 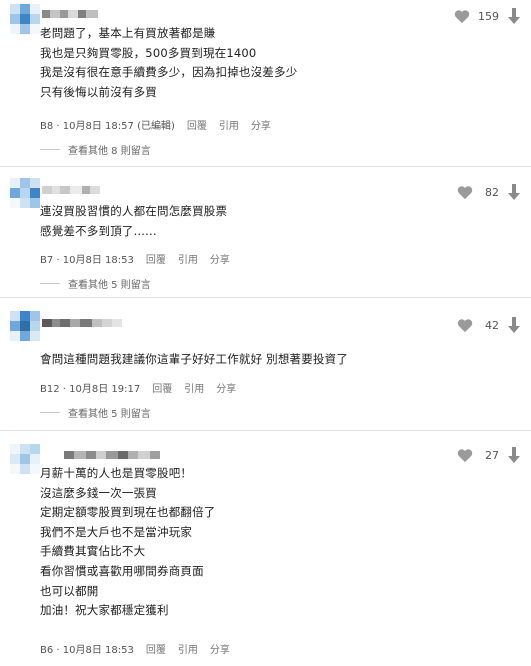 I want to click on comment-line: 定期定額零股買到現在也都翻倍了, so click(x=128, y=512).